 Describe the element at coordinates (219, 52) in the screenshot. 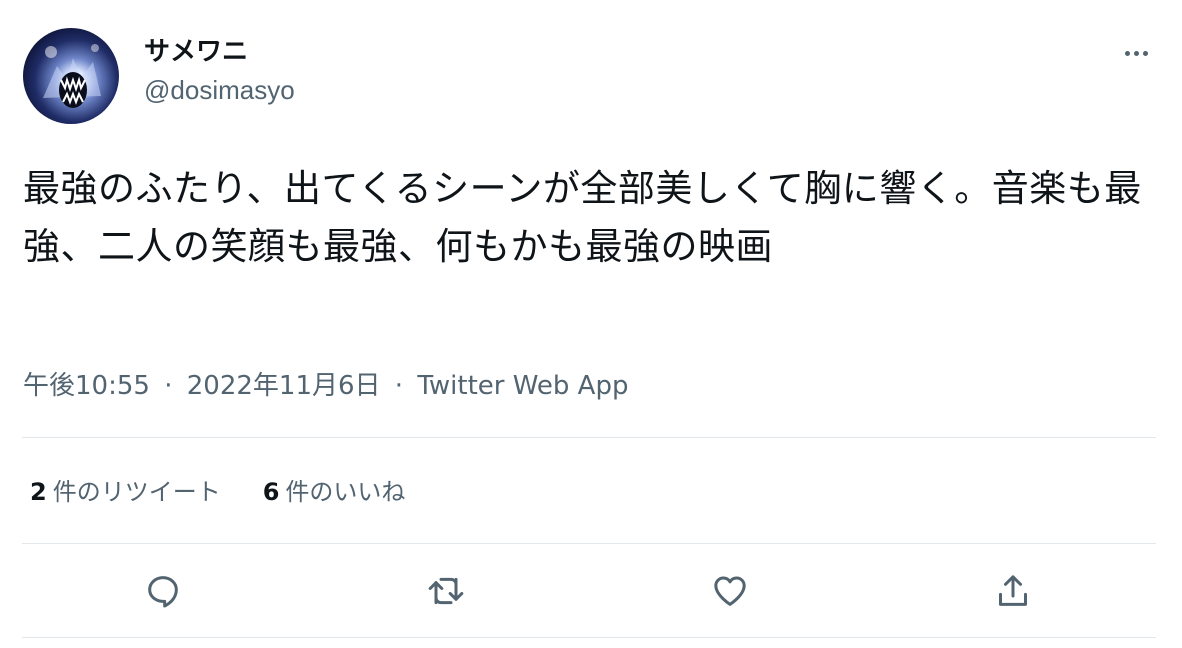

I see `display-name: サメワニ` at that location.